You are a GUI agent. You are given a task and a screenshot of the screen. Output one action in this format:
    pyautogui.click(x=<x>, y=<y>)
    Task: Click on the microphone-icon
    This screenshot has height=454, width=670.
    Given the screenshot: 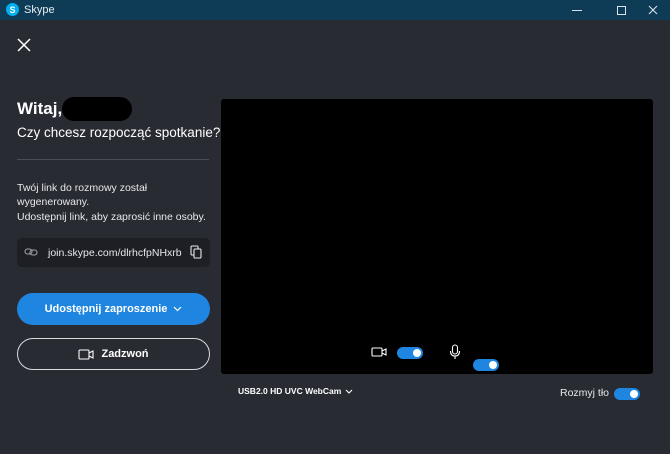 What is the action you would take?
    pyautogui.click(x=455, y=351)
    